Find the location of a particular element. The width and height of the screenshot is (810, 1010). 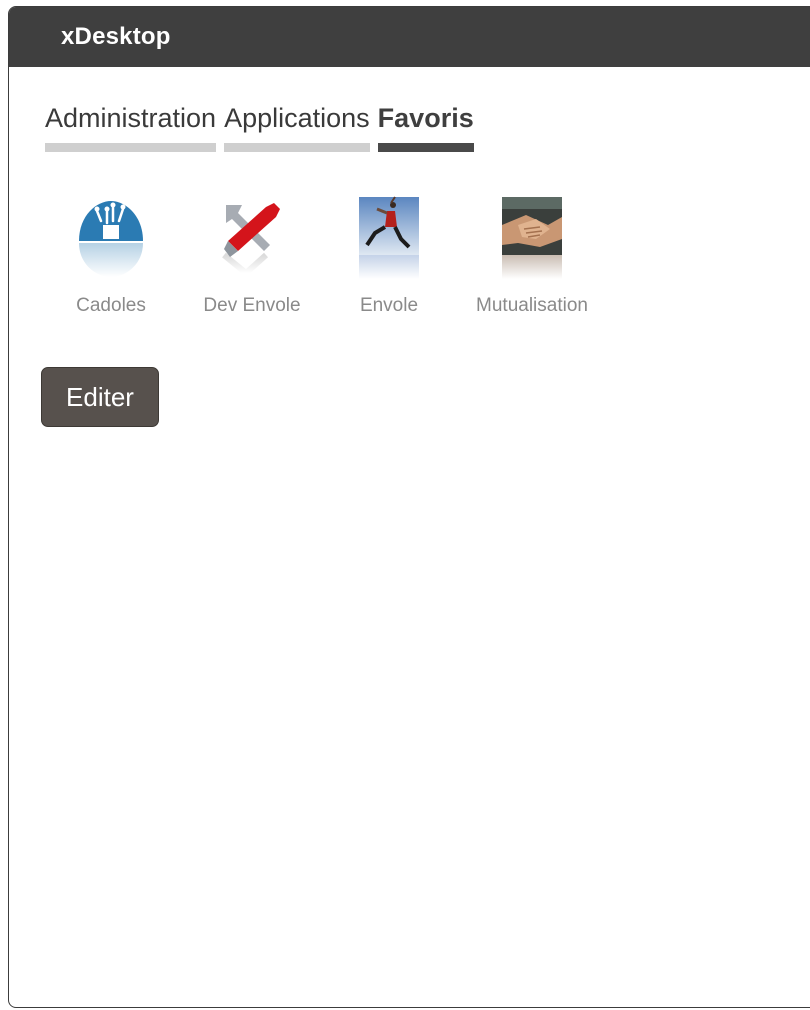

tab-administration: Administration is located at coordinates (131, 126).